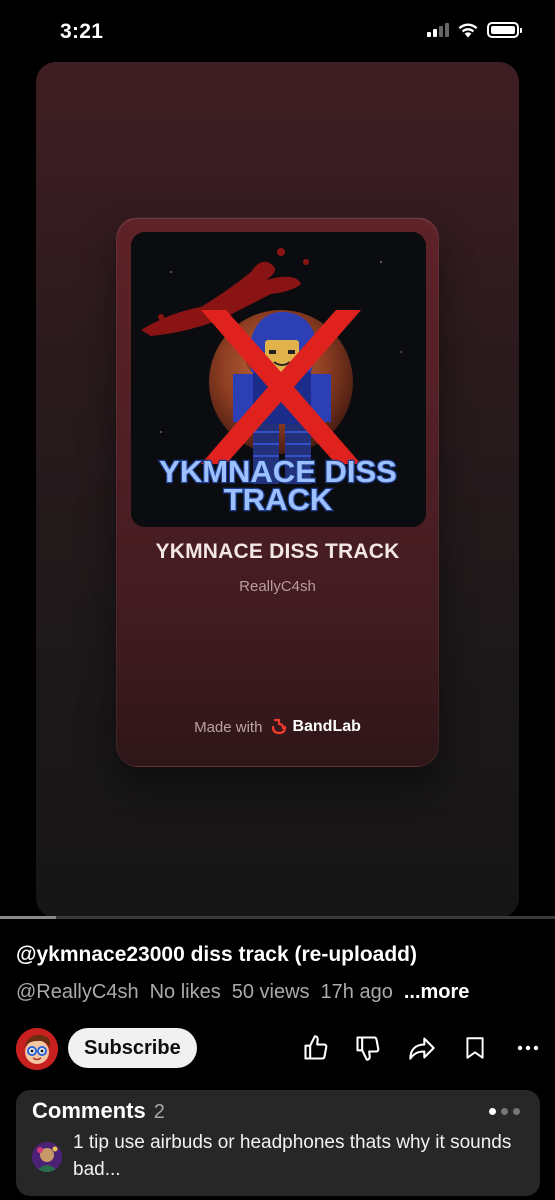 This screenshot has width=555, height=1200. What do you see at coordinates (47, 1157) in the screenshot?
I see `commenter-avatar` at bounding box center [47, 1157].